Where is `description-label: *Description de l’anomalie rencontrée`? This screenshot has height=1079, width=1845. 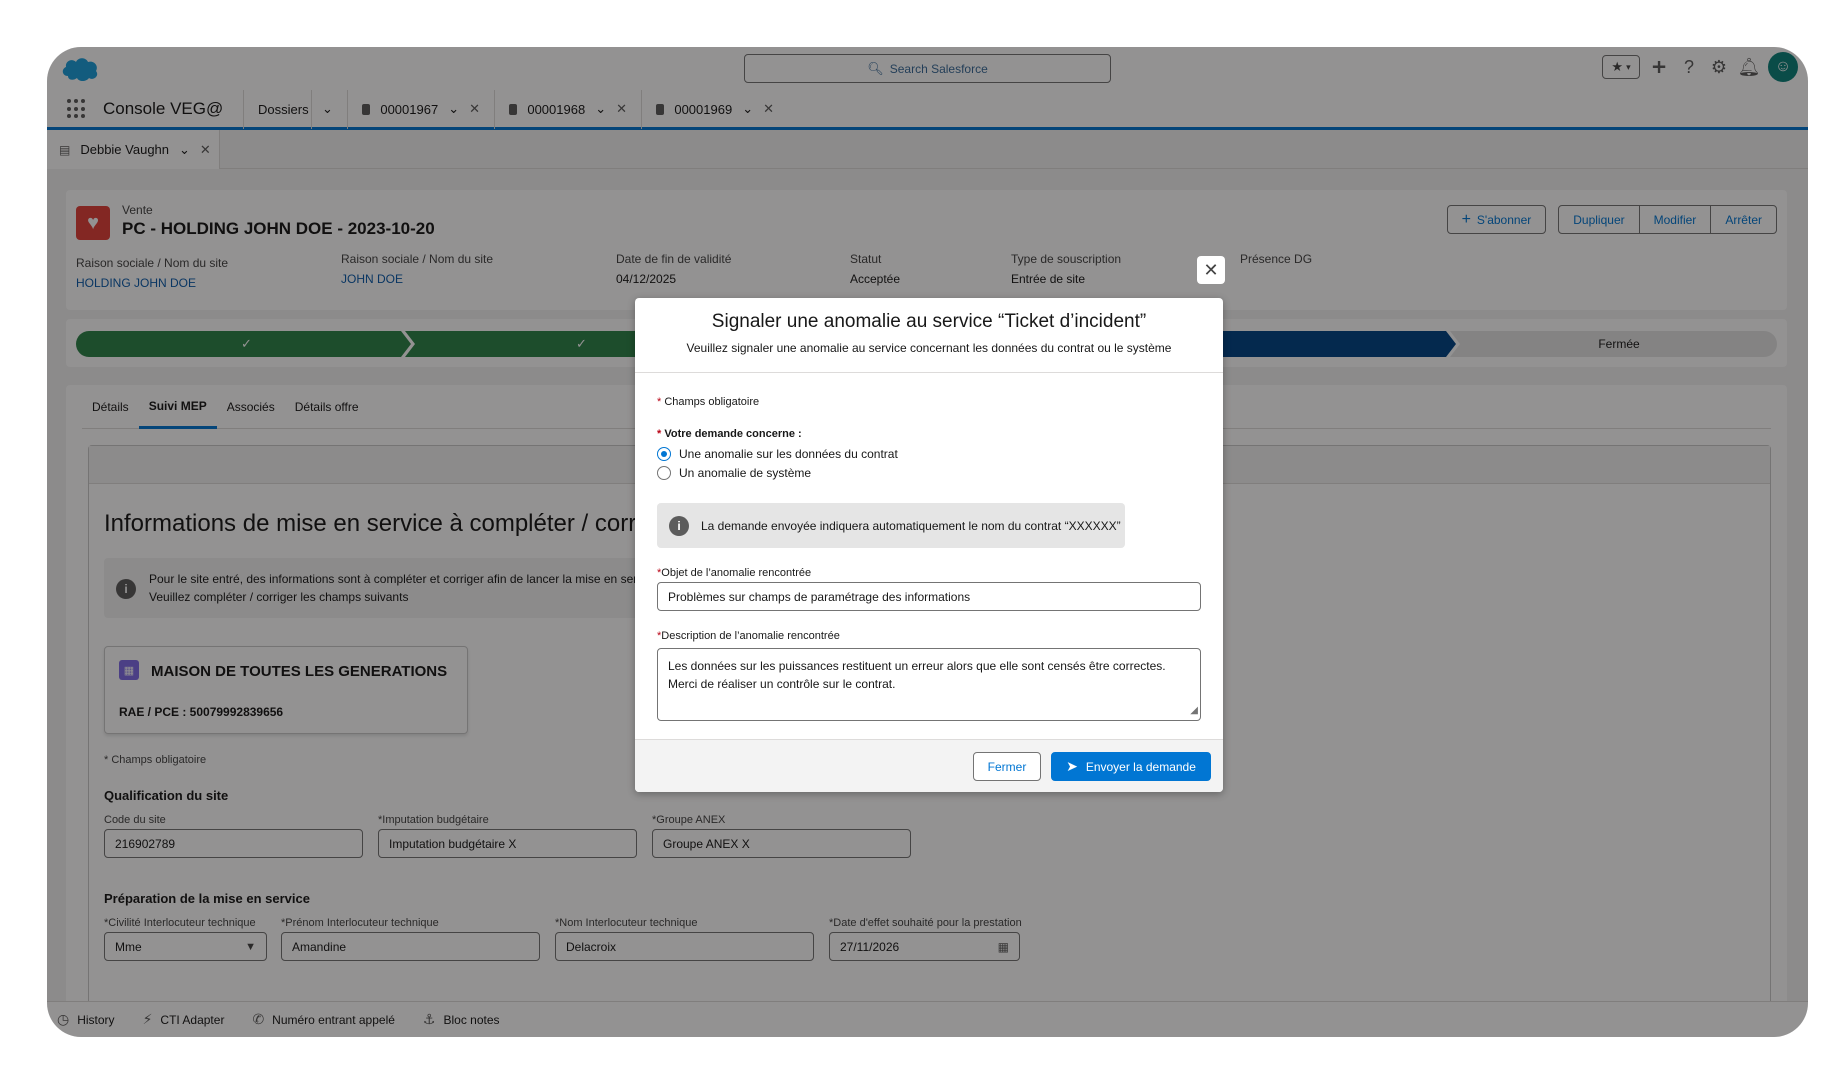
description-label: *Description de l’anomalie rencontrée is located at coordinates (748, 636).